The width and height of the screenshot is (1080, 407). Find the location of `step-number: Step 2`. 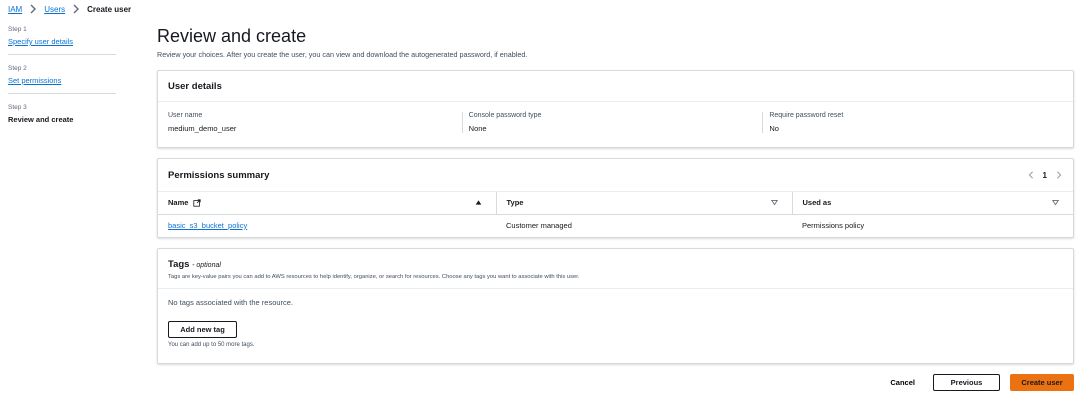

step-number: Step 2 is located at coordinates (17, 68).